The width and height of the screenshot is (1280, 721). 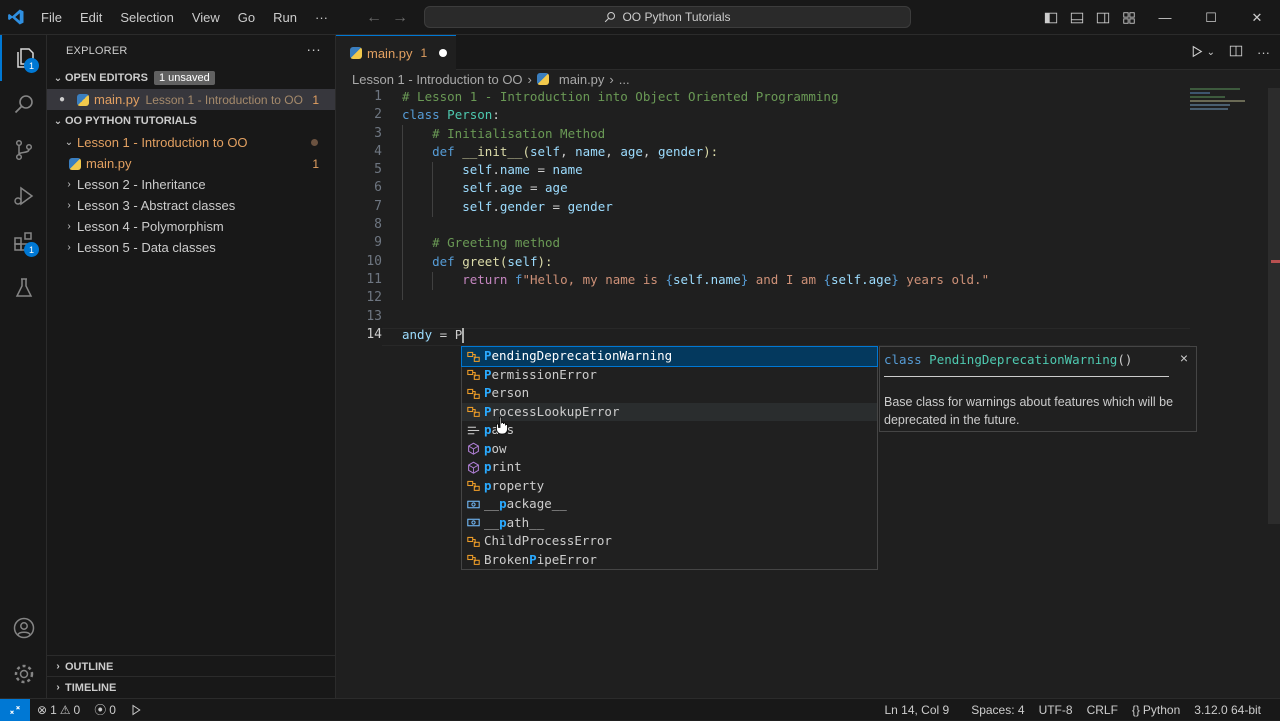 What do you see at coordinates (458, 334) in the screenshot?
I see `typed-text: P` at bounding box center [458, 334].